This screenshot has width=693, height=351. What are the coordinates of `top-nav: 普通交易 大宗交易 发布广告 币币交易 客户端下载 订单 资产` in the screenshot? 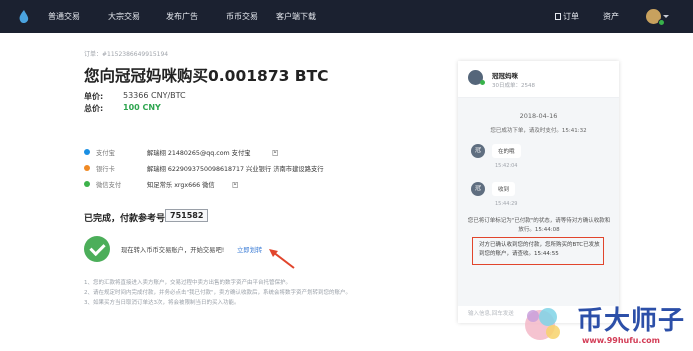 It's located at (346, 16).